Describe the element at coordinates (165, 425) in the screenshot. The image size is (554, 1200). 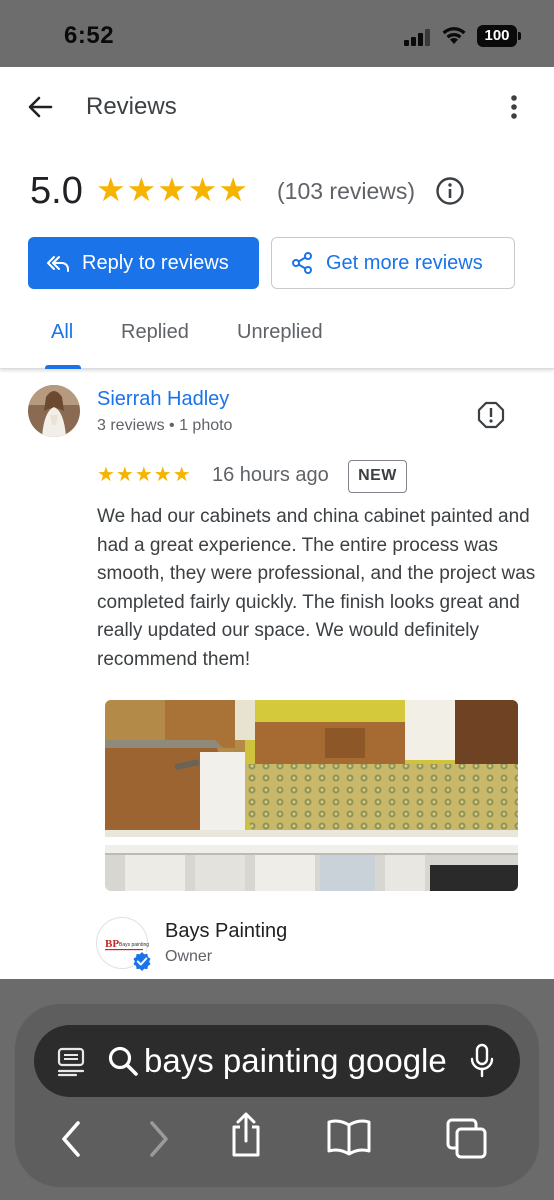
I see `reviewer-meta: 3 reviews • 1 photo` at that location.